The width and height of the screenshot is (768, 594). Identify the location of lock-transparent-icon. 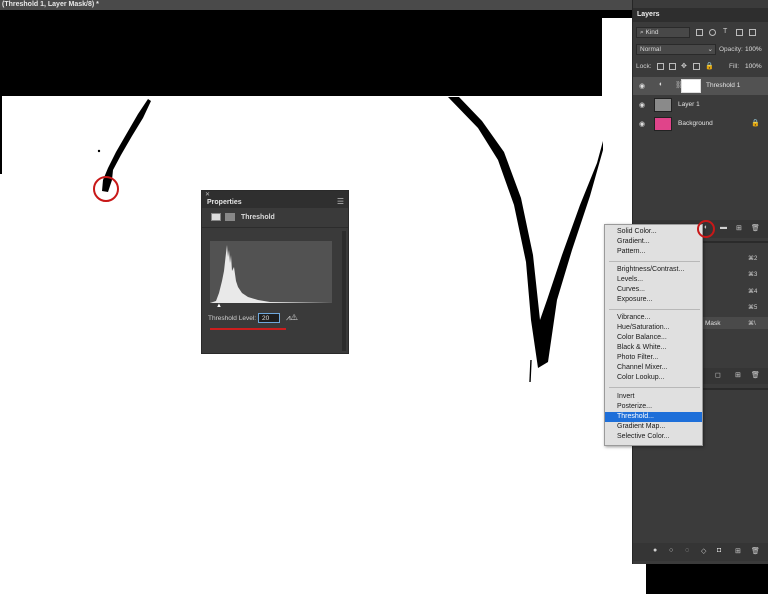
(660, 66).